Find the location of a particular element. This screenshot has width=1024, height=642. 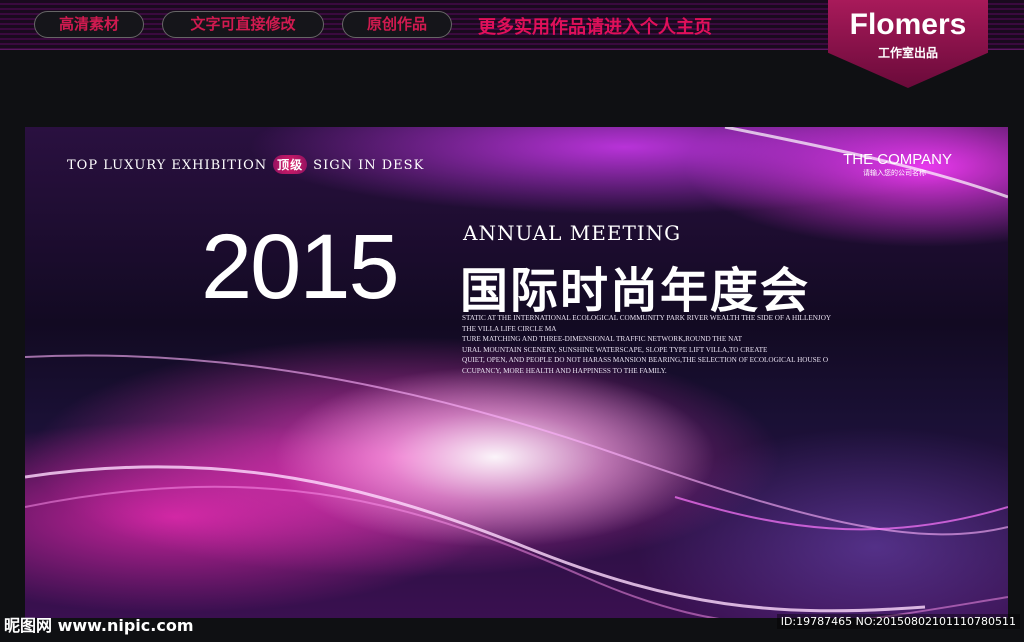

site-watermark: 昵图网 www.nipic.com is located at coordinates (99, 625).